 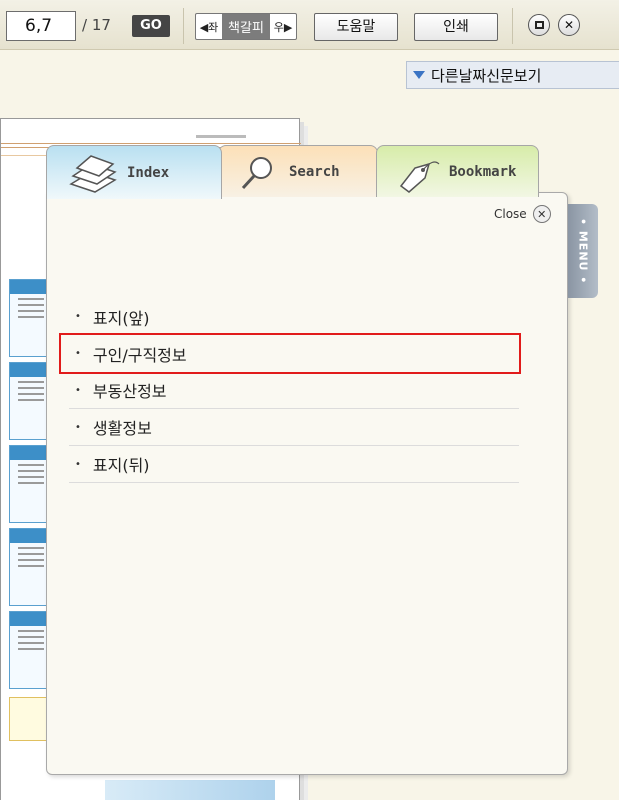 I want to click on tag-icon, so click(x=419, y=176).